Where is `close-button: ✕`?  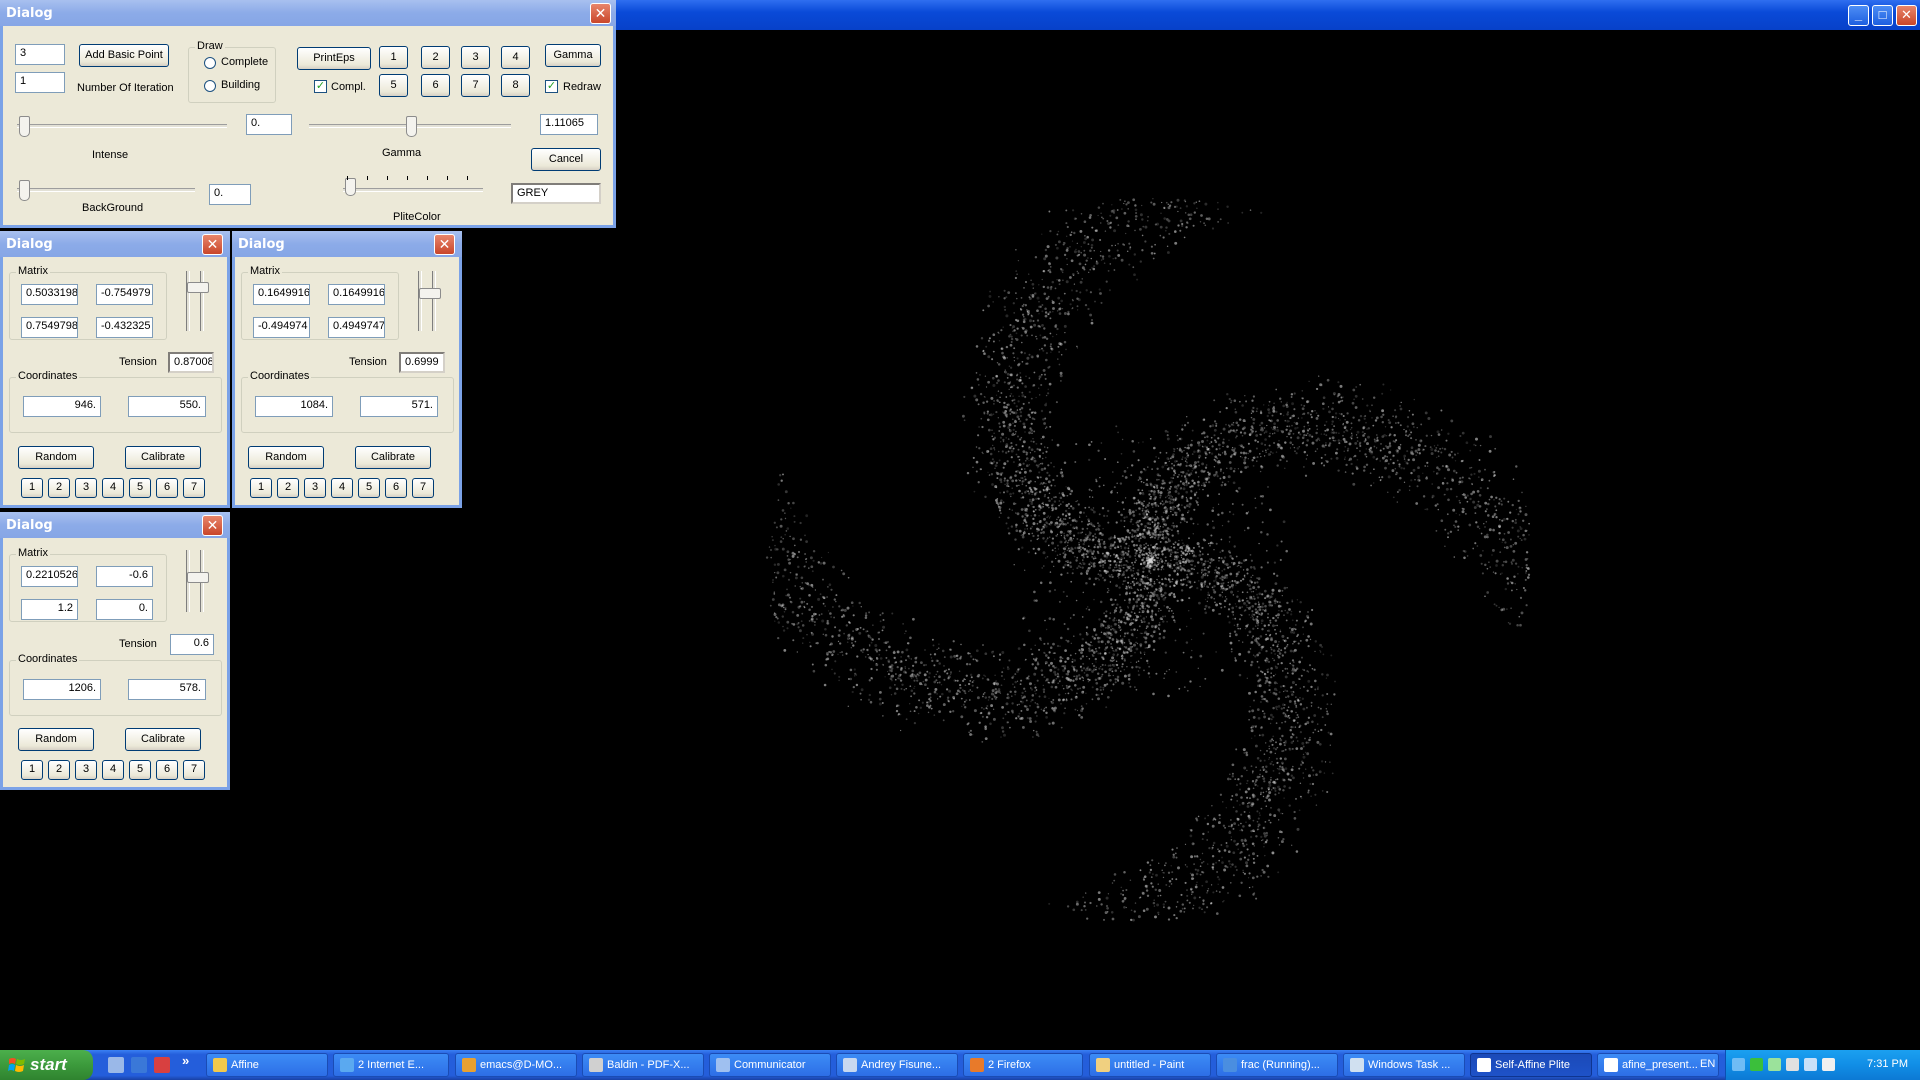
close-button: ✕ is located at coordinates (1906, 15).